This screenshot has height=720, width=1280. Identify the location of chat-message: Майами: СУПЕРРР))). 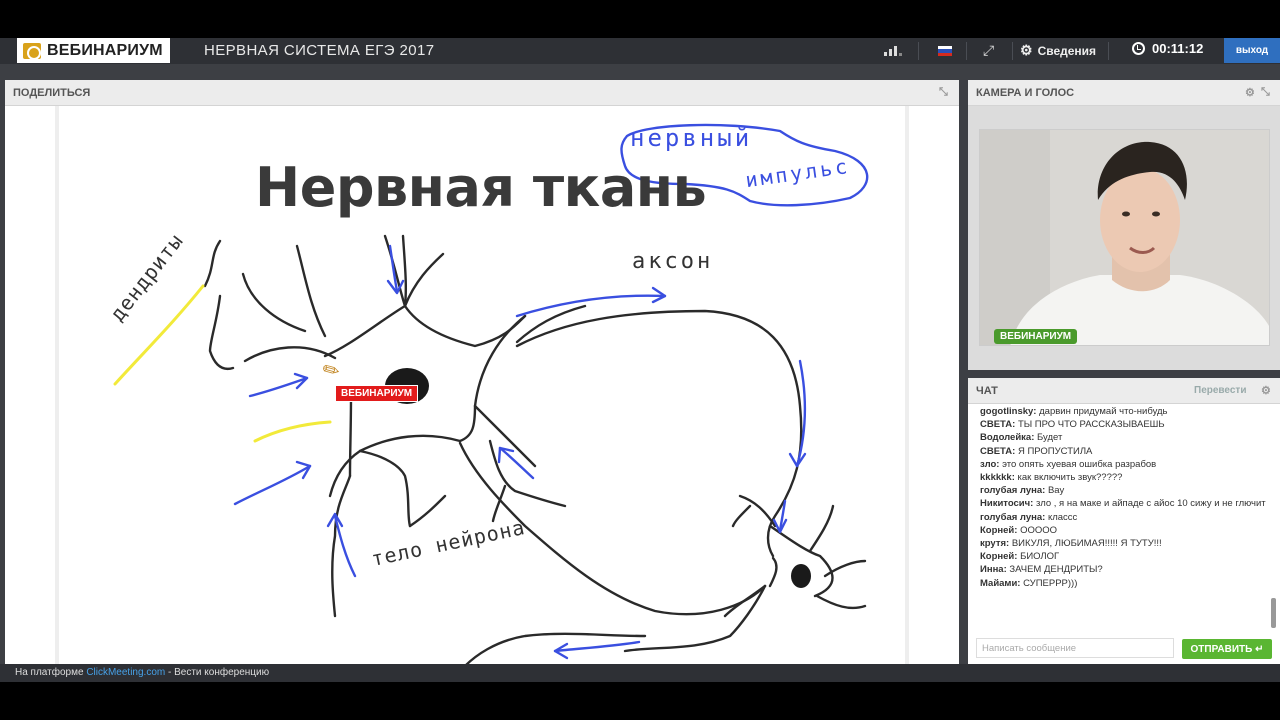
(1029, 583).